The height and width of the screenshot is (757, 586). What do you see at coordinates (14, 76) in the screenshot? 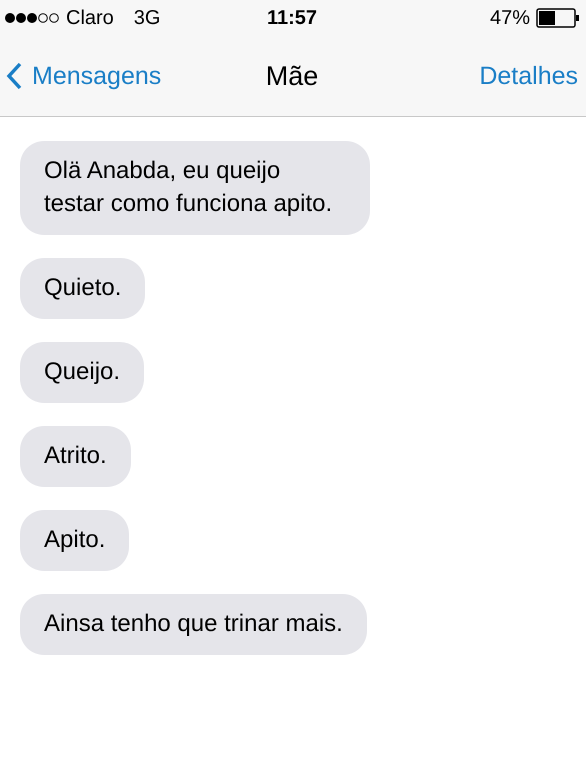
I see `back-chevron-icon` at bounding box center [14, 76].